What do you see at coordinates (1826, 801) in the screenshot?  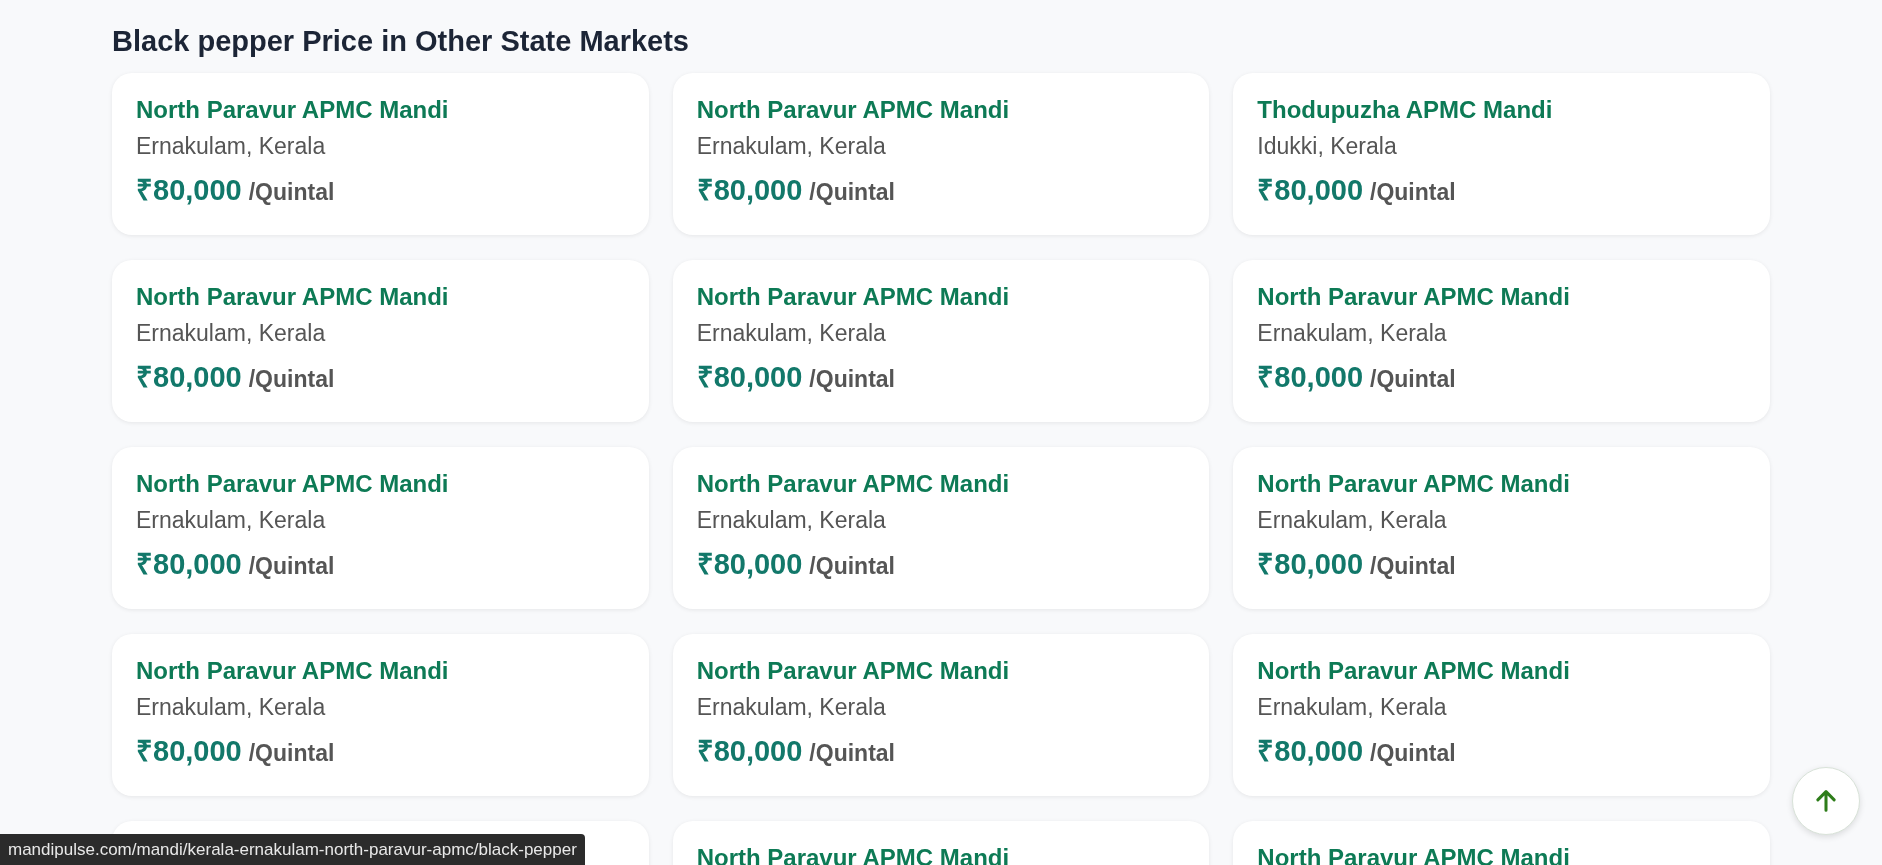 I see `back-to-top-button` at bounding box center [1826, 801].